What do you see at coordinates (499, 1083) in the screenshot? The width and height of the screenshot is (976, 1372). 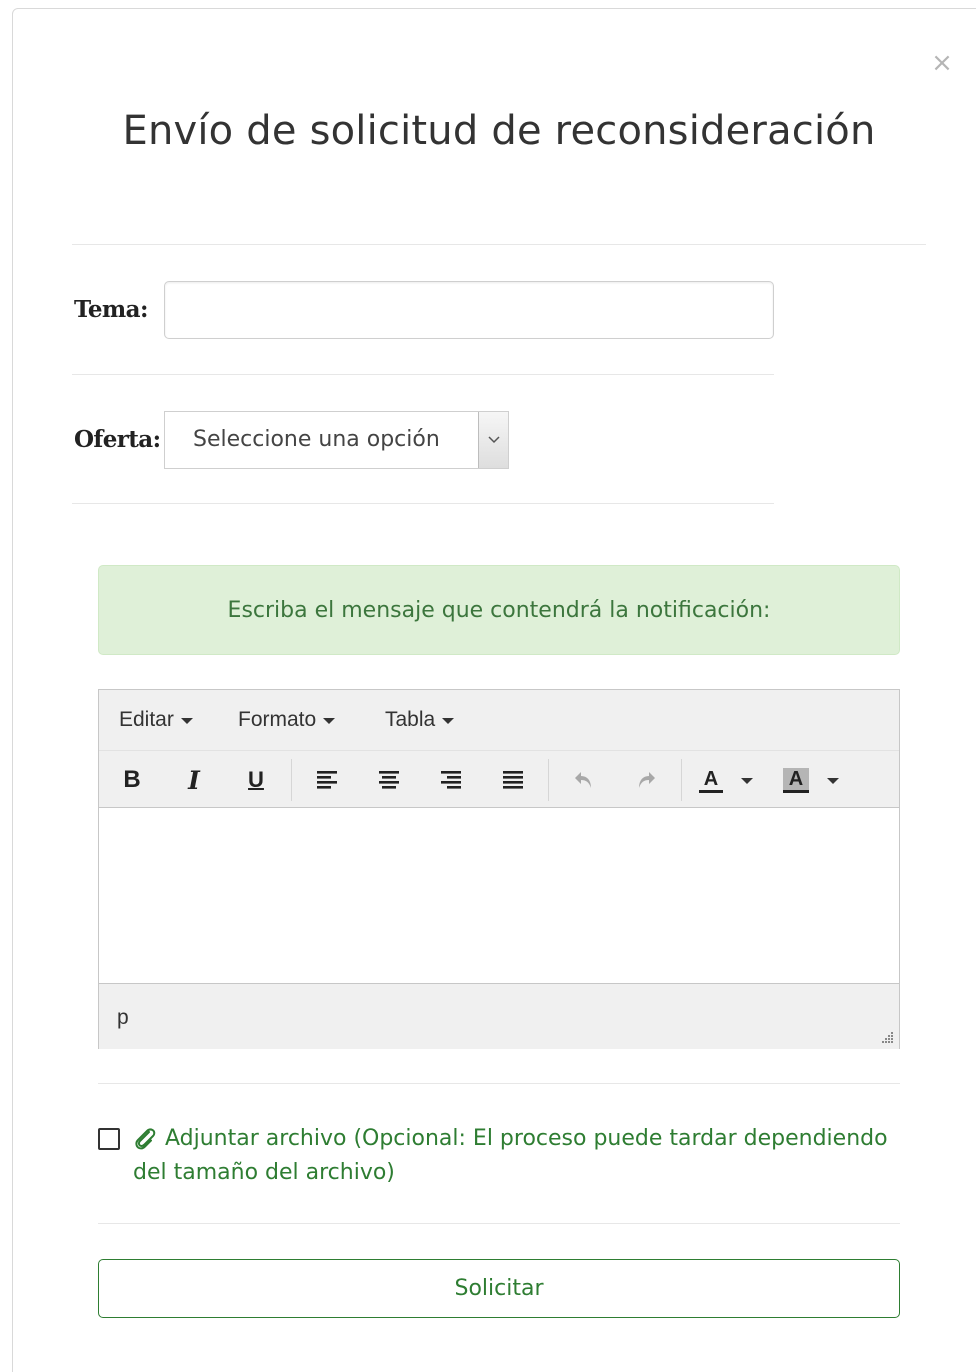 I see `editor-divider` at bounding box center [499, 1083].